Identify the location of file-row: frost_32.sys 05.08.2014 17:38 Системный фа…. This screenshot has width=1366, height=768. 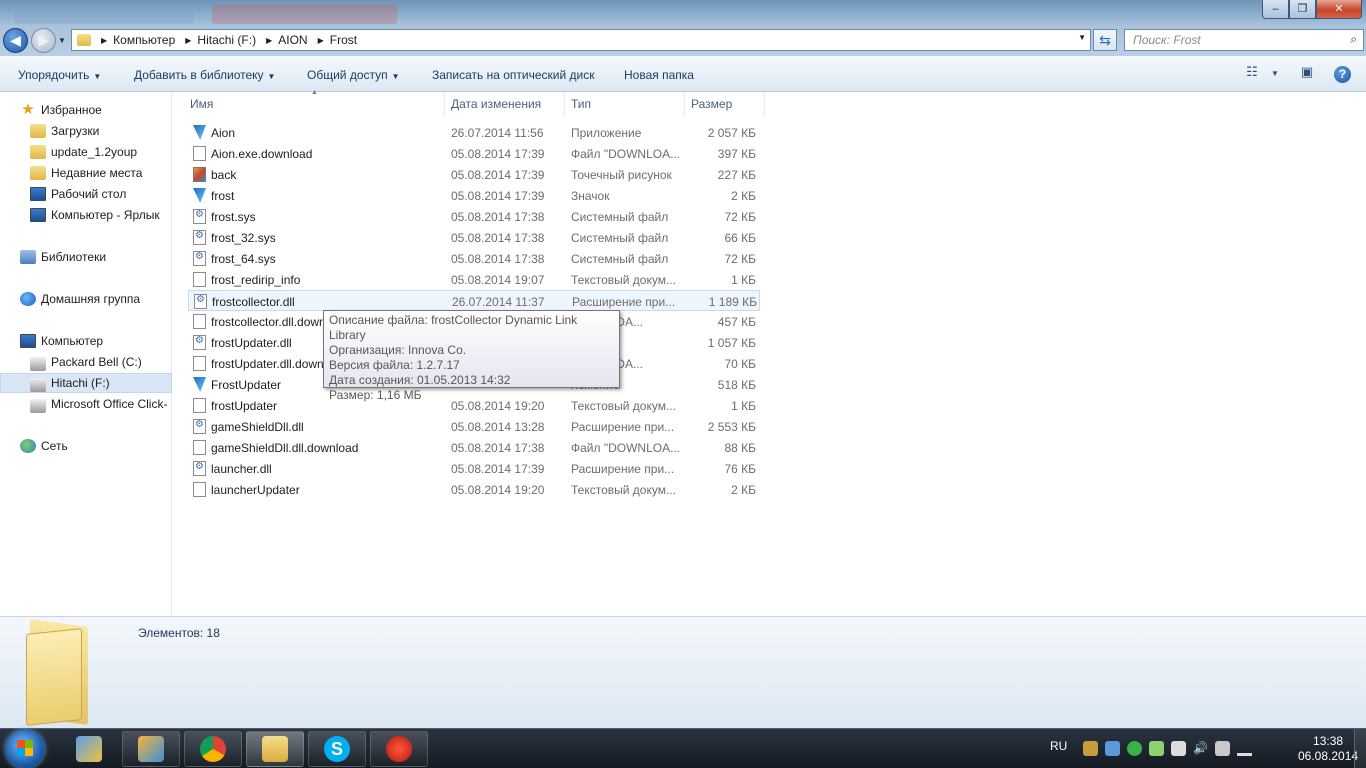
(474, 237).